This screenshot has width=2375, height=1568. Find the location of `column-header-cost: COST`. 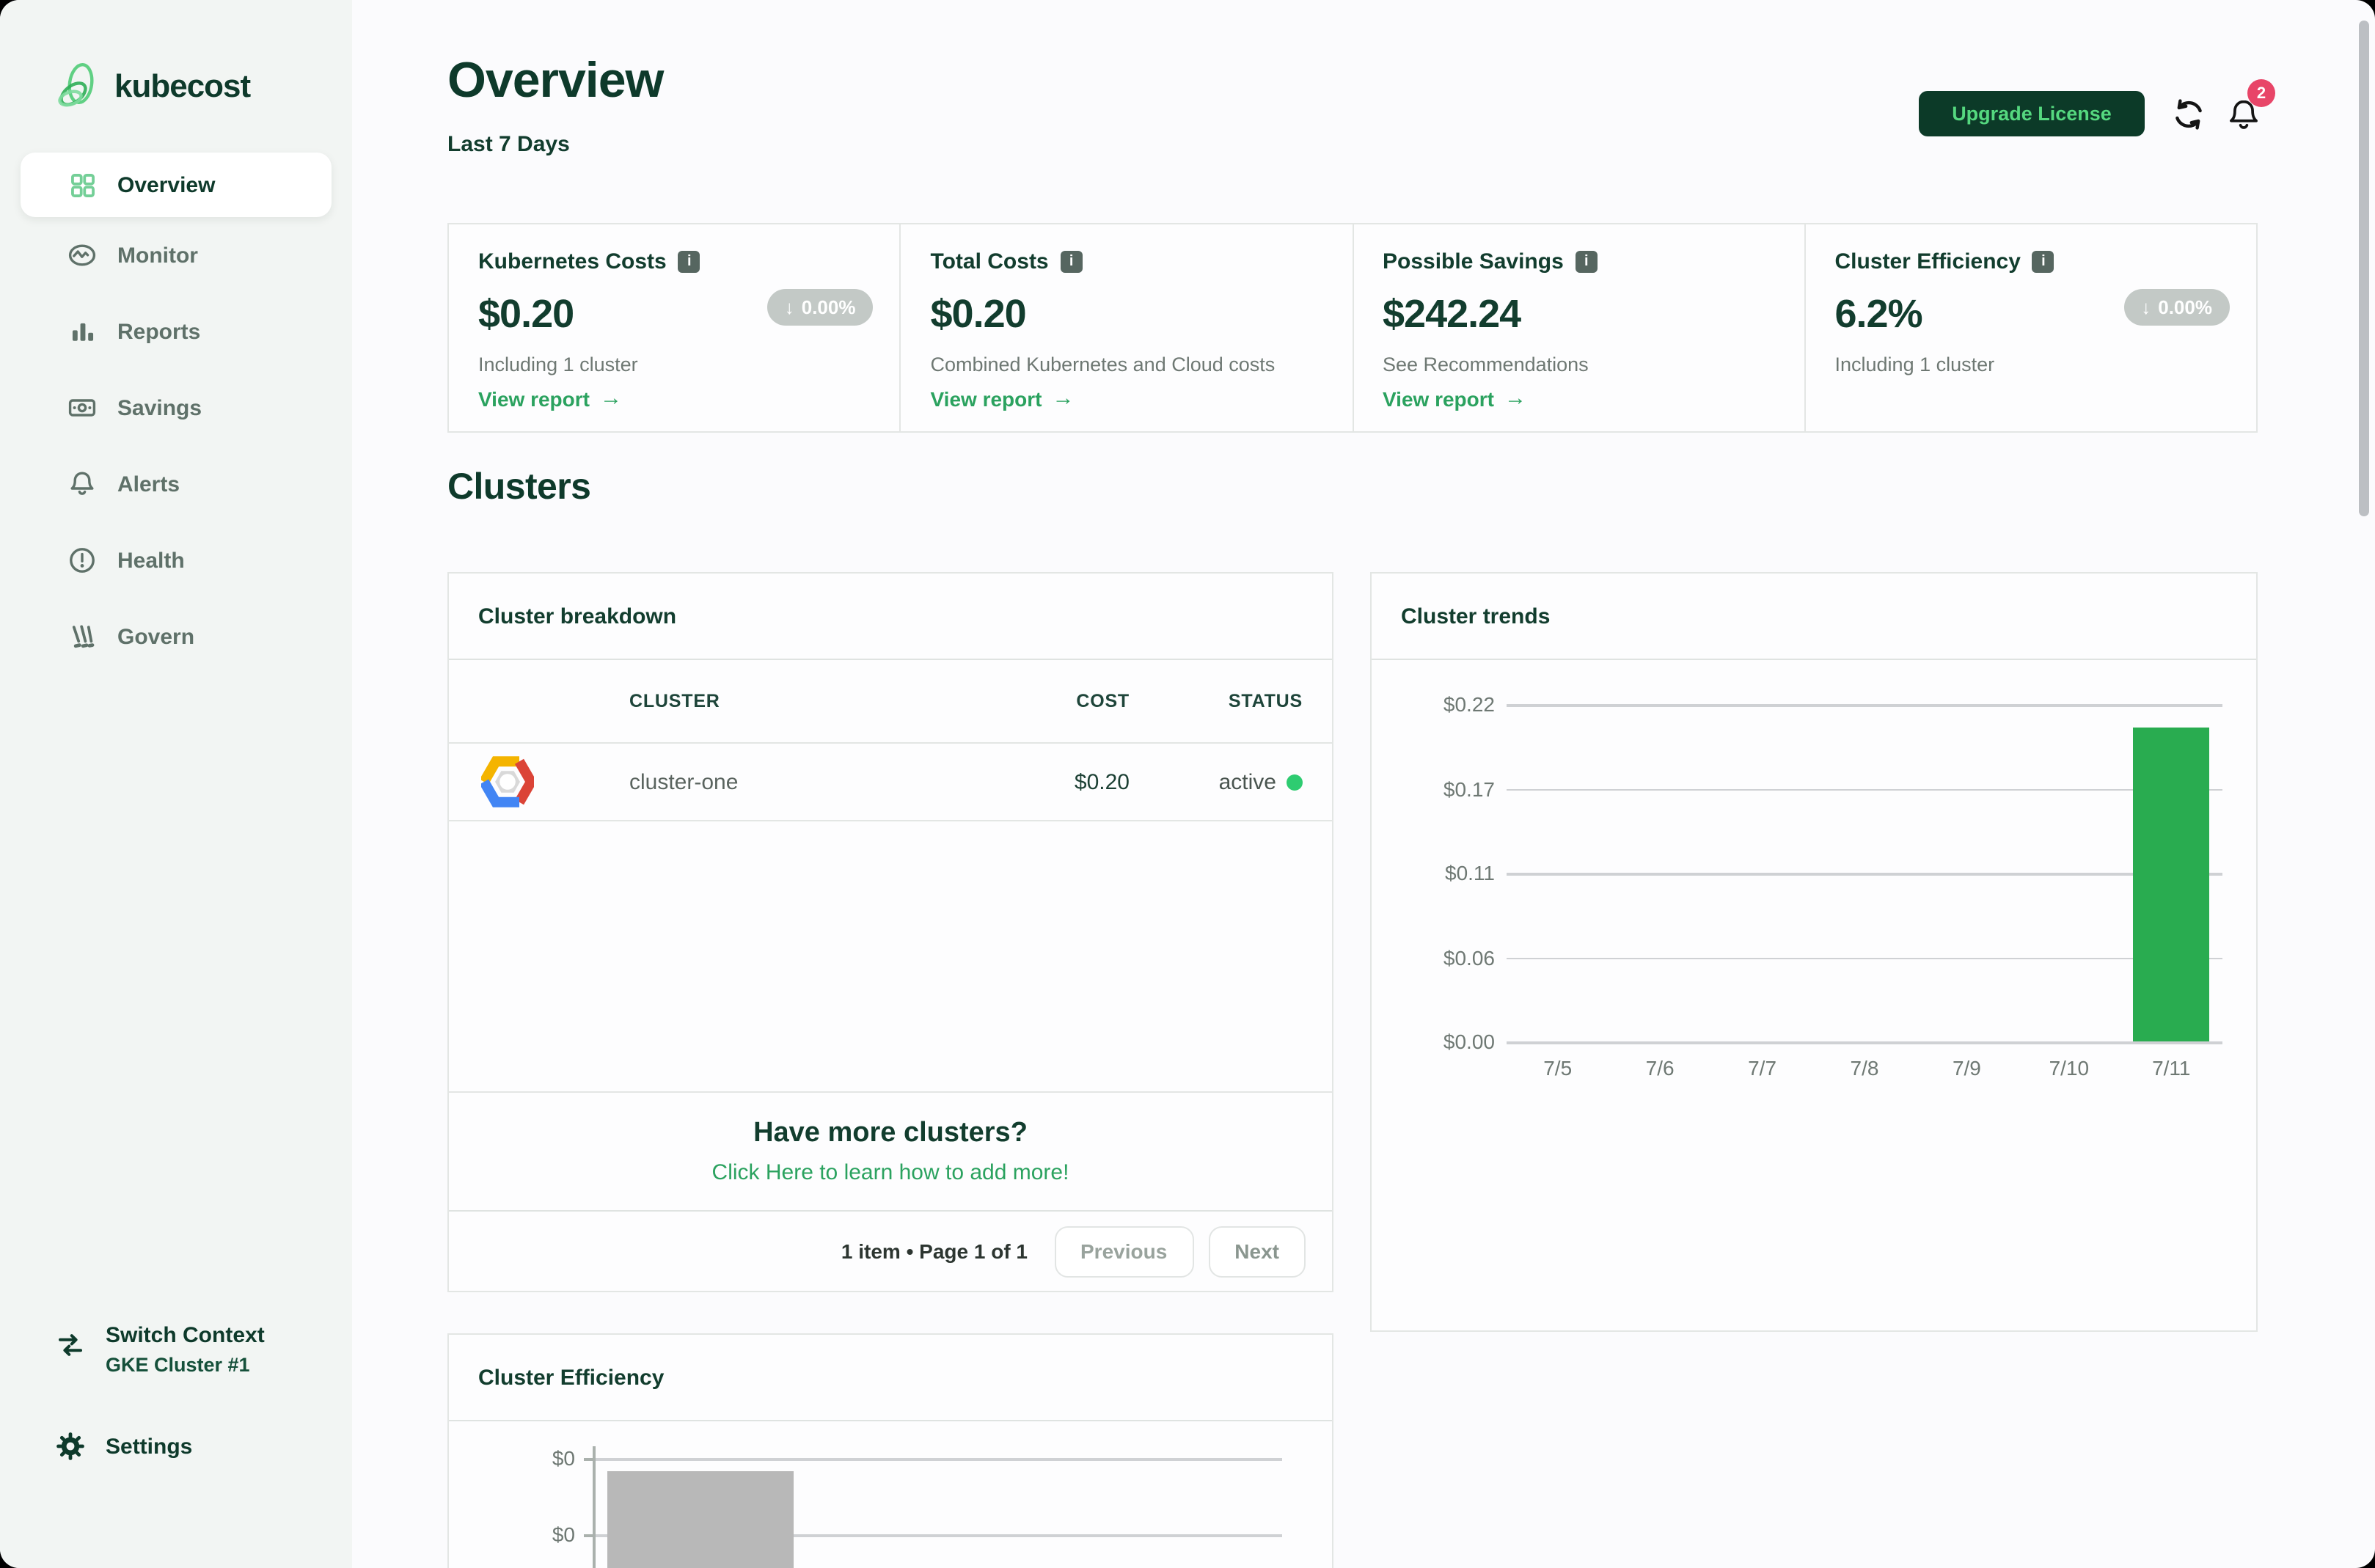

column-header-cost: COST is located at coordinates (1103, 701).